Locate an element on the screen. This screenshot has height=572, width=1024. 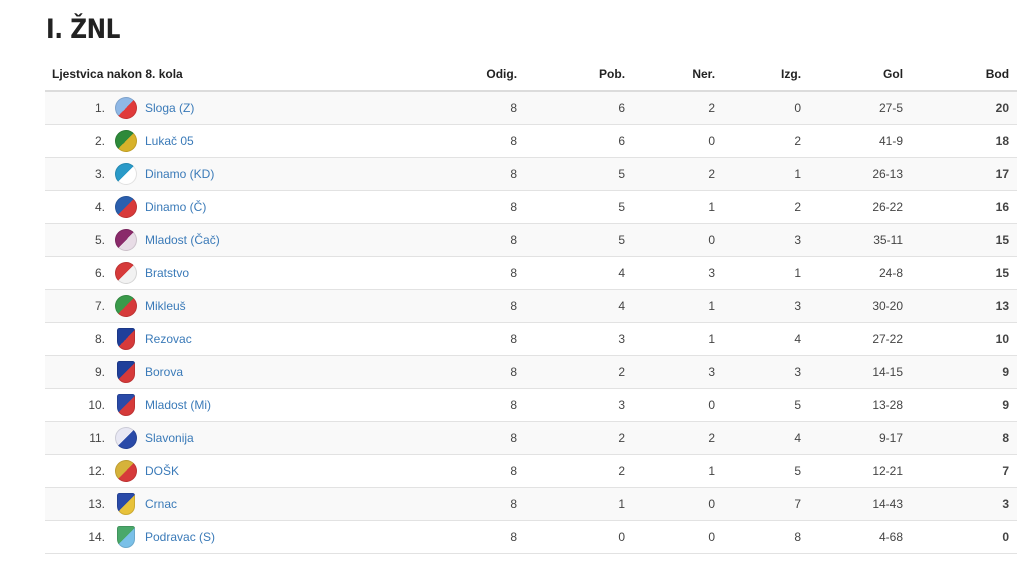
page-title: I. ŽNL is located at coordinates (83, 29).